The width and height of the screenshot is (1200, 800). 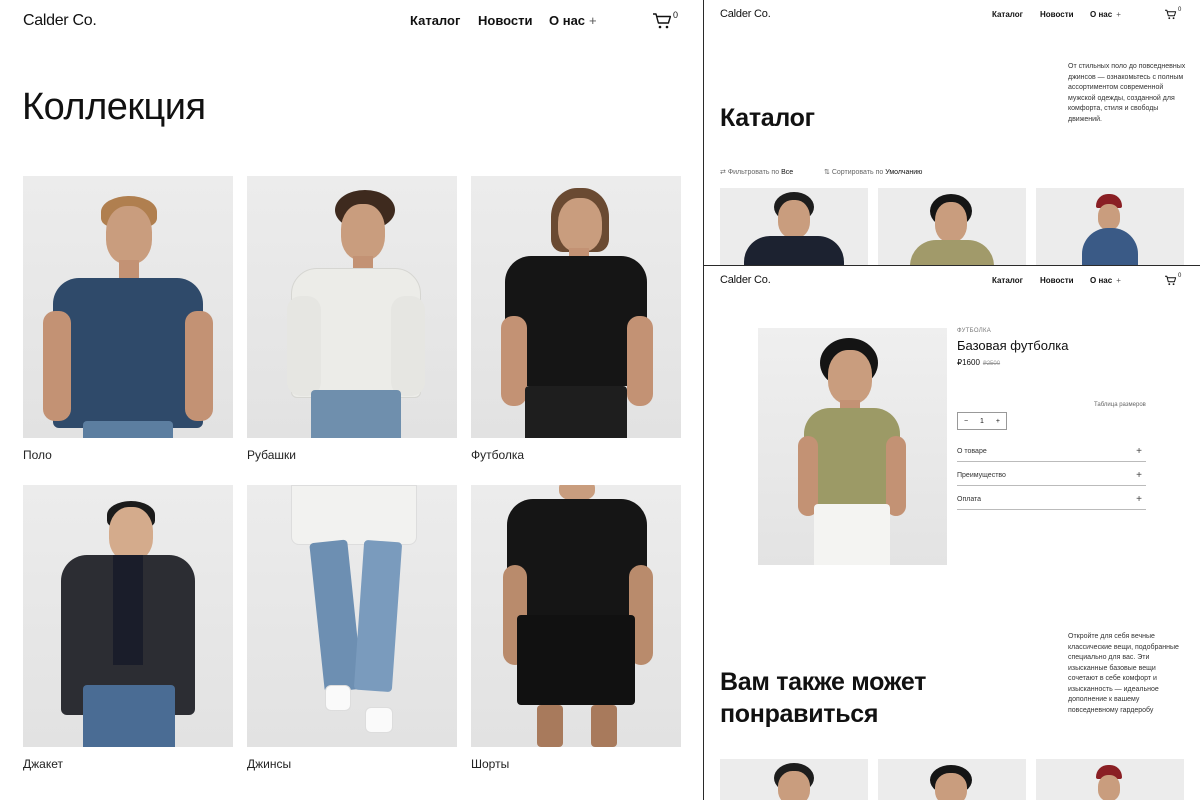 I want to click on sort-control: ⇅ Сортировать по Умолчанию, so click(x=873, y=172).